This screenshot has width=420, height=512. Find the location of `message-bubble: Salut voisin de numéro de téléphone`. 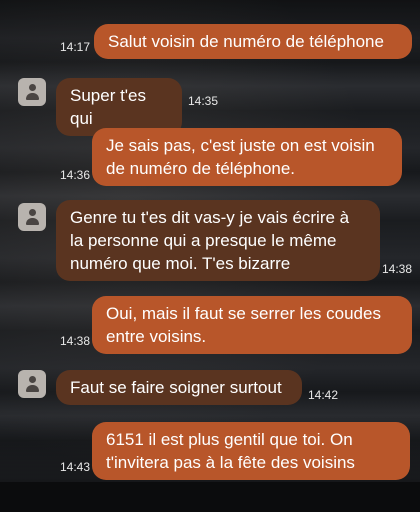

message-bubble: Salut voisin de numéro de téléphone is located at coordinates (253, 41).